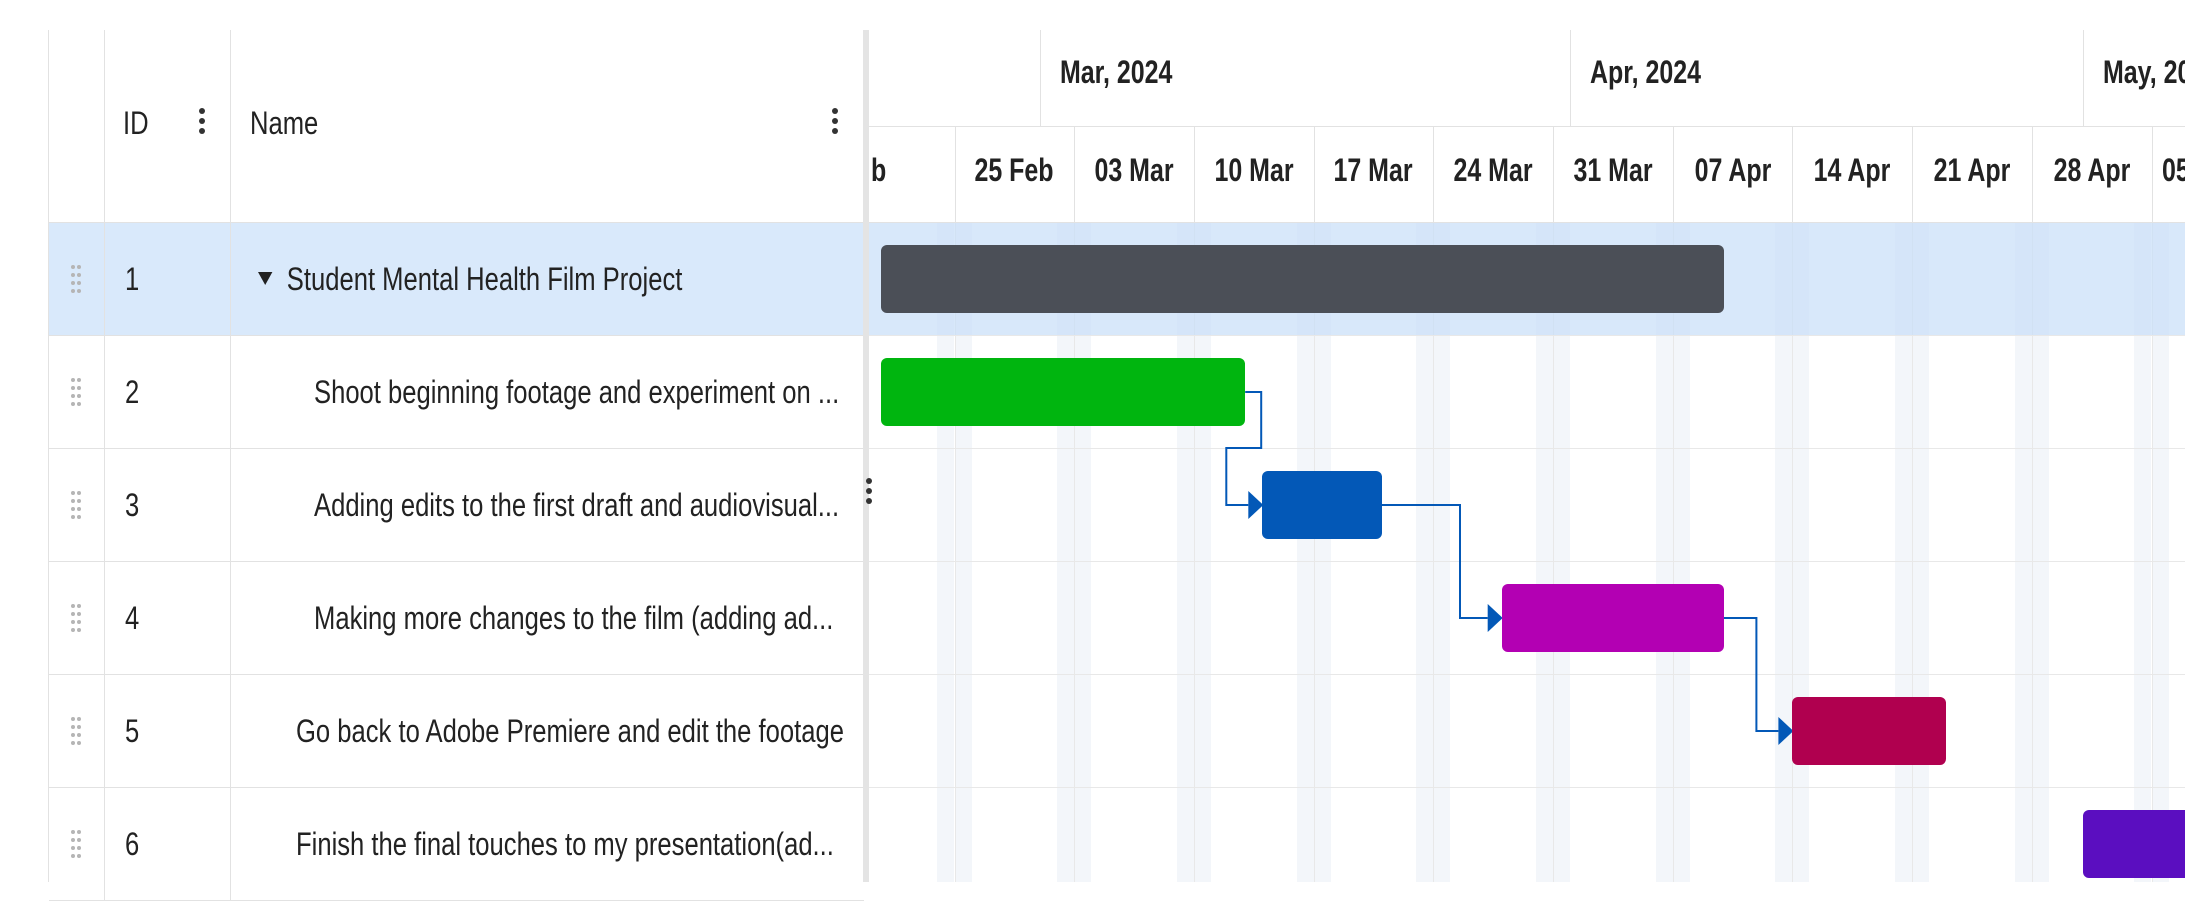  What do you see at coordinates (456, 126) in the screenshot?
I see `grid-header: ID Name` at bounding box center [456, 126].